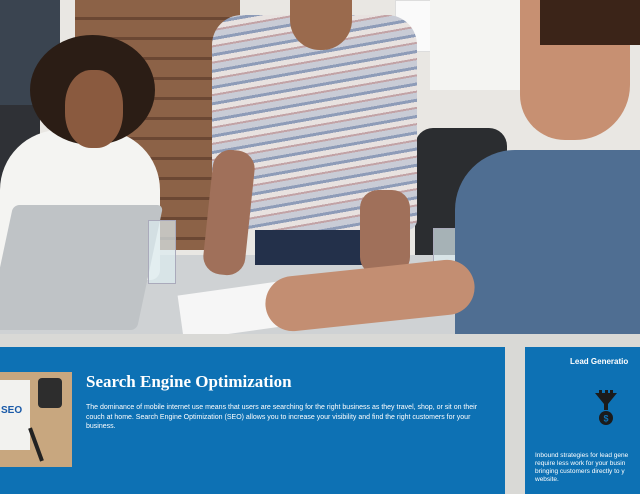 This screenshot has width=640, height=494. I want to click on laptop, so click(82, 267).